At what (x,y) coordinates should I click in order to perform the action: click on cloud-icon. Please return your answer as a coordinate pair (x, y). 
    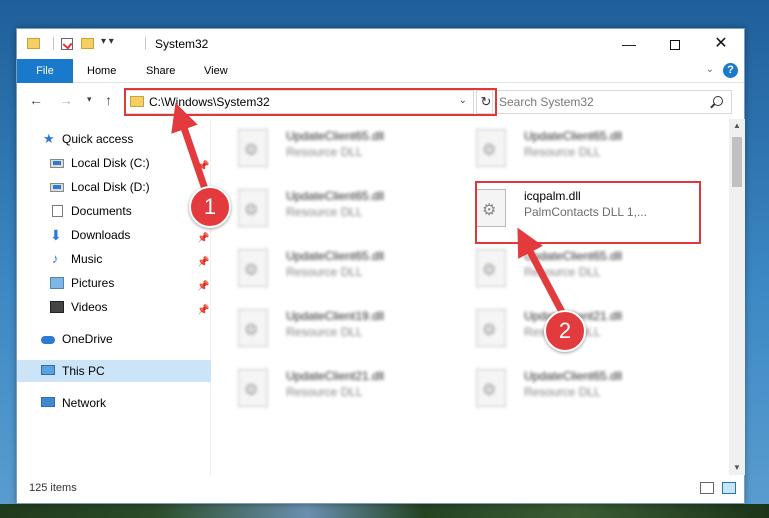
    Looking at the image, I should click on (48, 340).